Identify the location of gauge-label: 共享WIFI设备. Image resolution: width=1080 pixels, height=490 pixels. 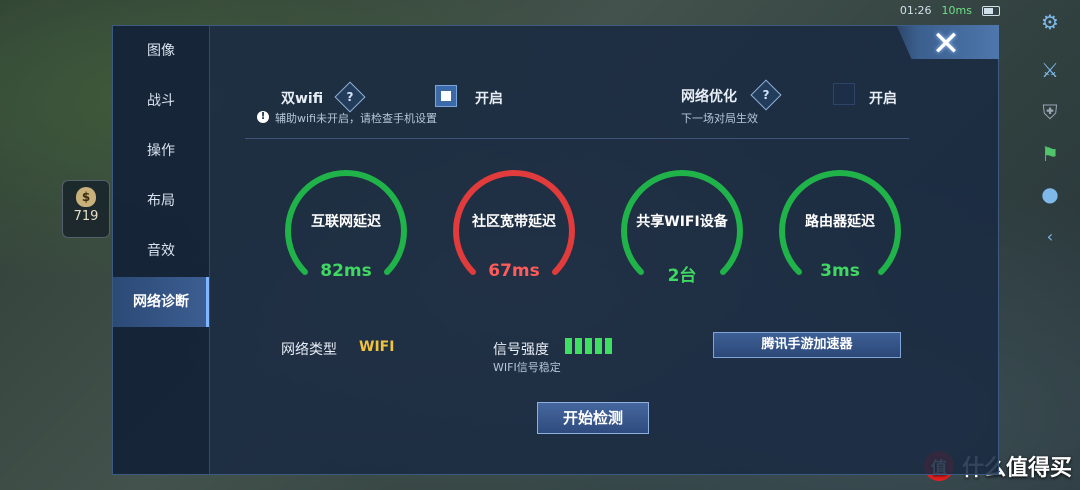
(682, 222).